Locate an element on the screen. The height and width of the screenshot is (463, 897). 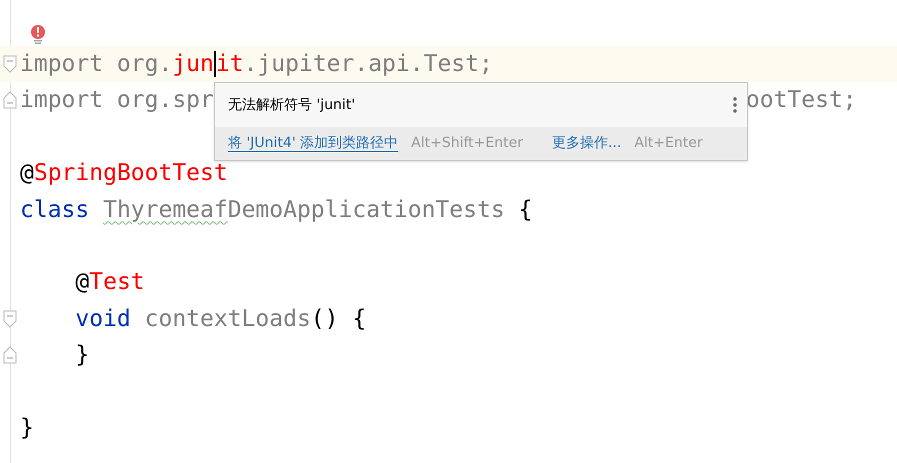
code-token: SpringBootTest is located at coordinates (131, 173).